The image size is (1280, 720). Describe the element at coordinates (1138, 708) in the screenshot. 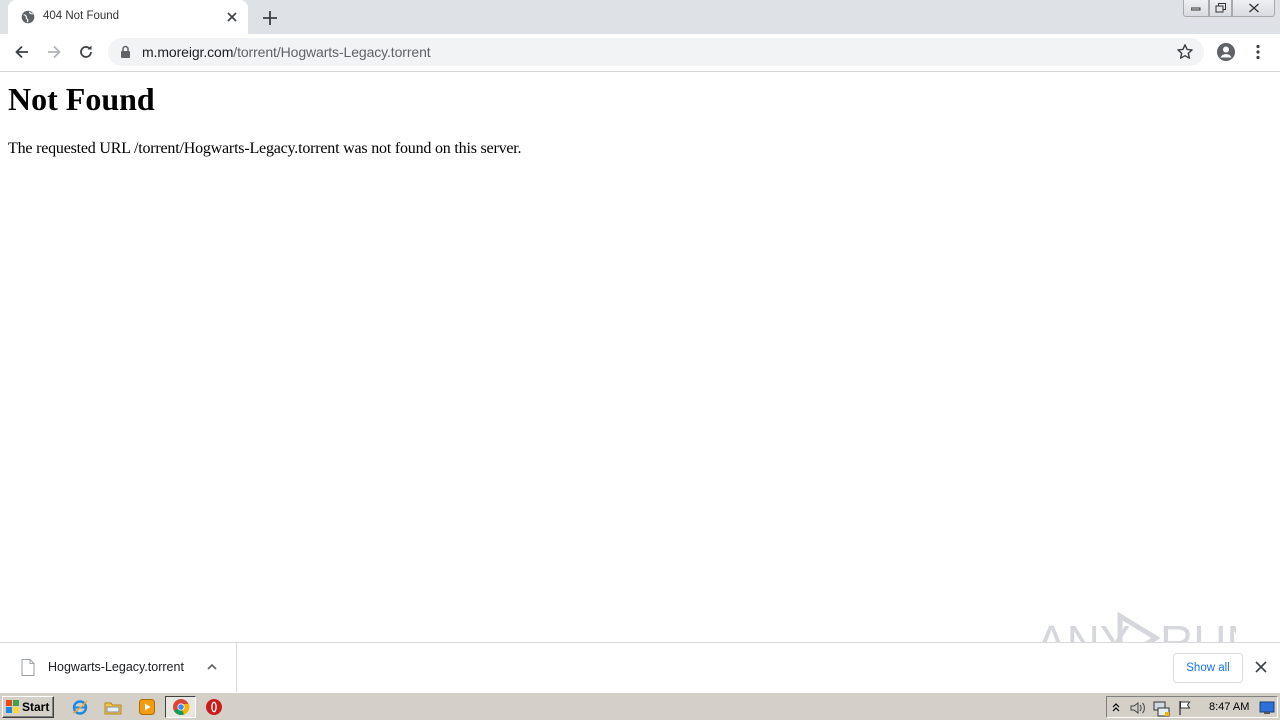

I see `volume-icon` at that location.